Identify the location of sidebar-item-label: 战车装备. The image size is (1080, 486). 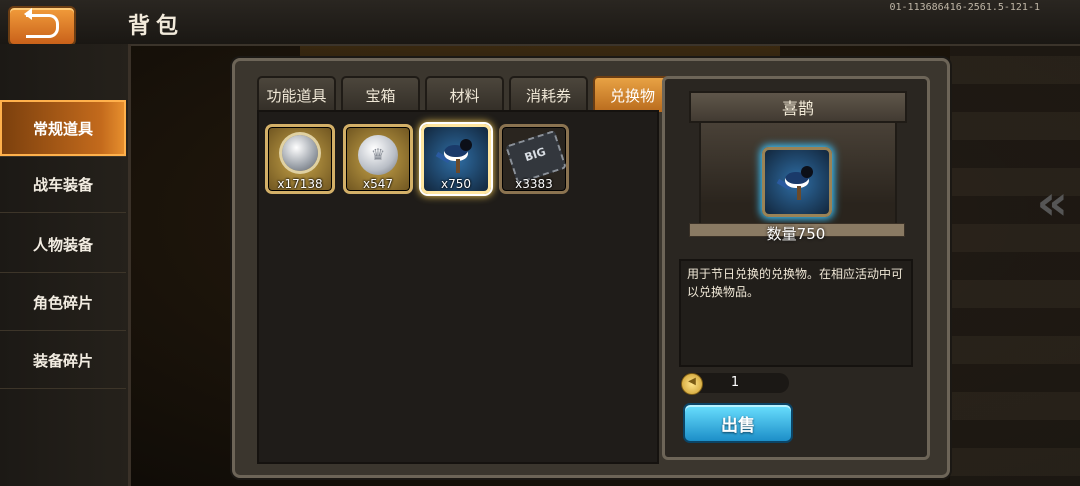
(62, 184).